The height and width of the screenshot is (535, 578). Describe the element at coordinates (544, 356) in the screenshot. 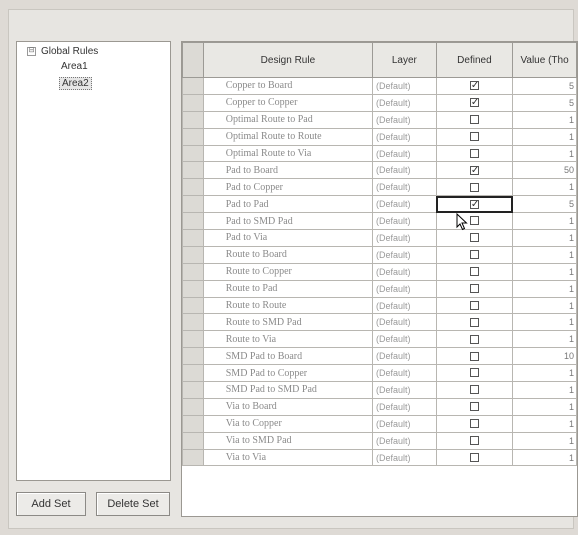

I see `value-cell: 10` at that location.